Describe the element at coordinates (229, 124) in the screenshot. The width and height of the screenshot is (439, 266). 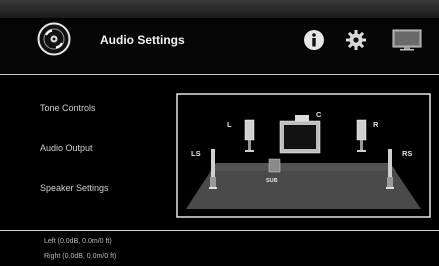
I see `speaker-label-left: L` at that location.